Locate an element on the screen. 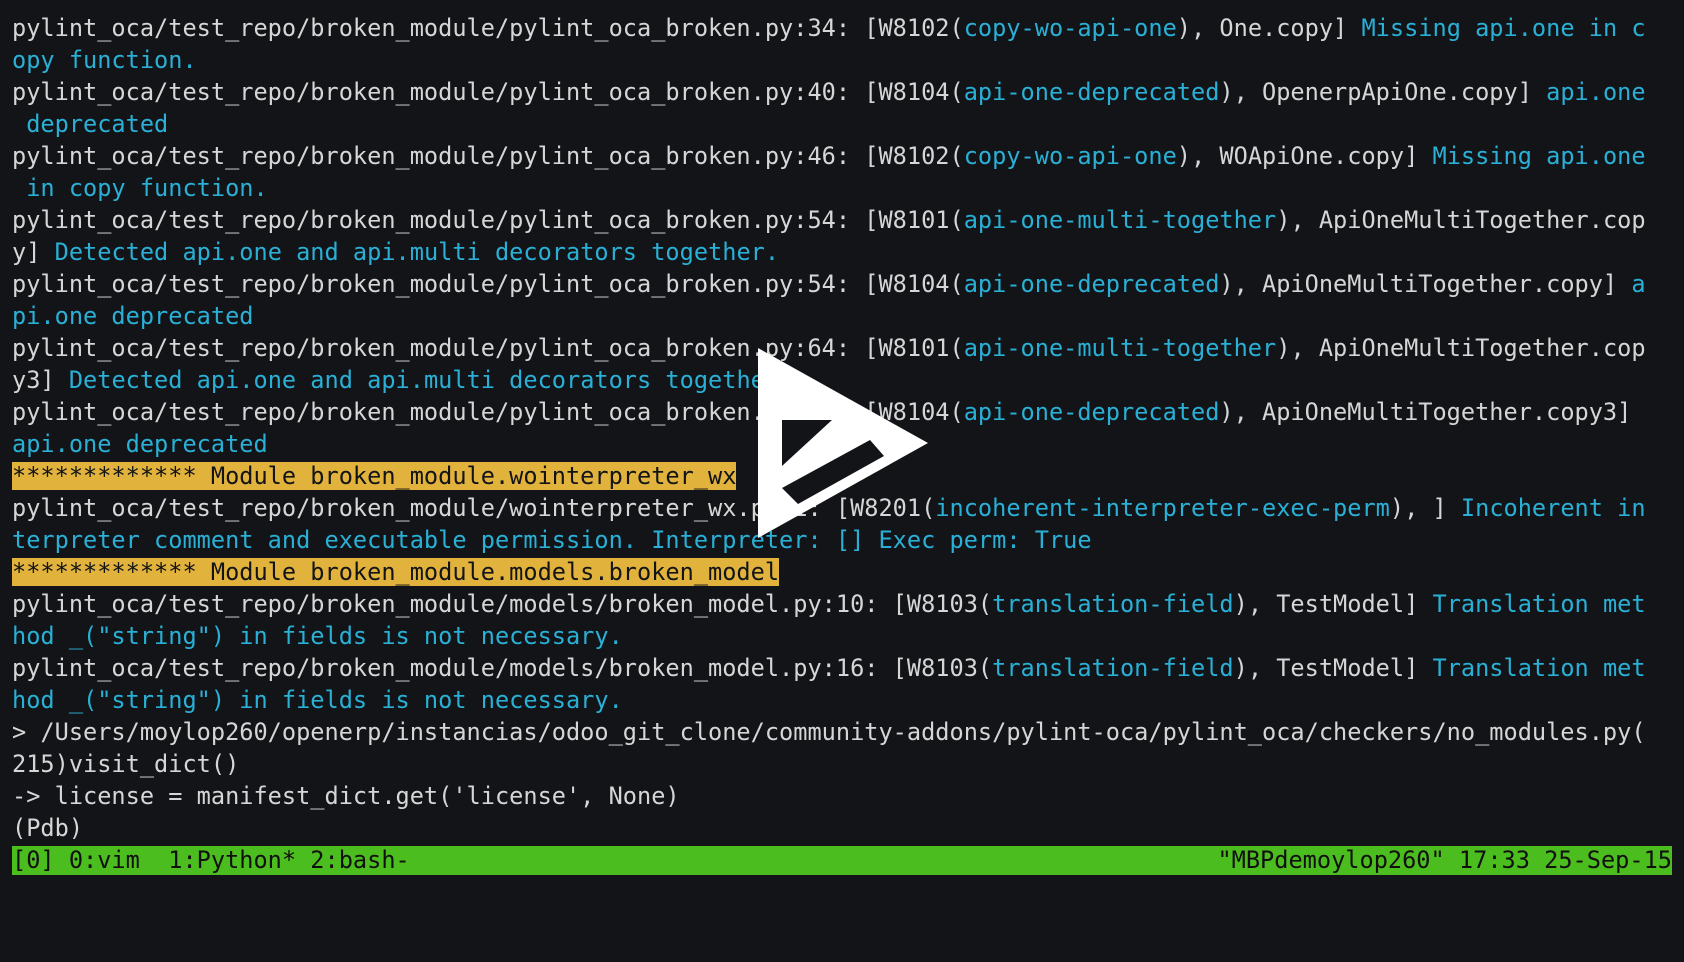 Image resolution: width=1684 pixels, height=962 pixels. terminal-text: ), ApiOneMultiTogether.copy] is located at coordinates (1425, 284).